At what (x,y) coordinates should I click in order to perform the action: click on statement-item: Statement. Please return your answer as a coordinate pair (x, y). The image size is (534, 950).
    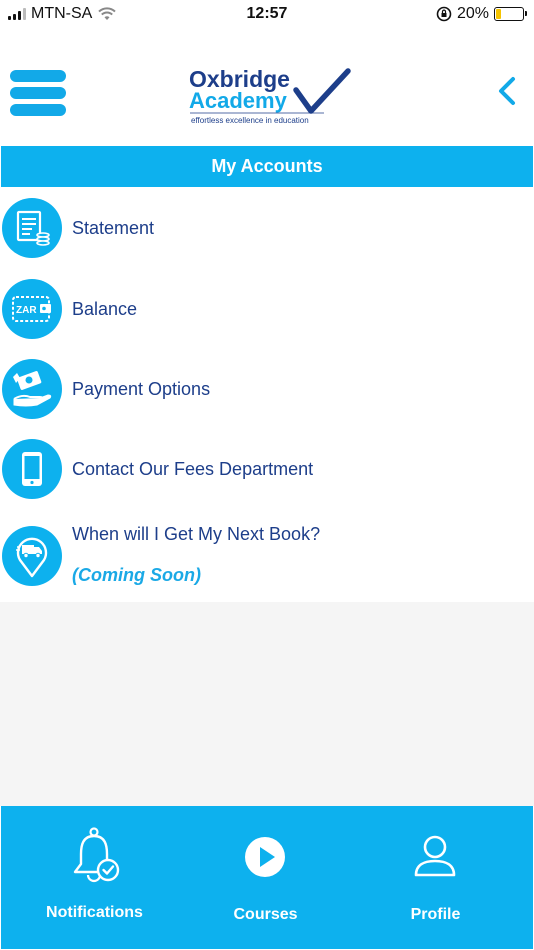
    Looking at the image, I should click on (267, 233).